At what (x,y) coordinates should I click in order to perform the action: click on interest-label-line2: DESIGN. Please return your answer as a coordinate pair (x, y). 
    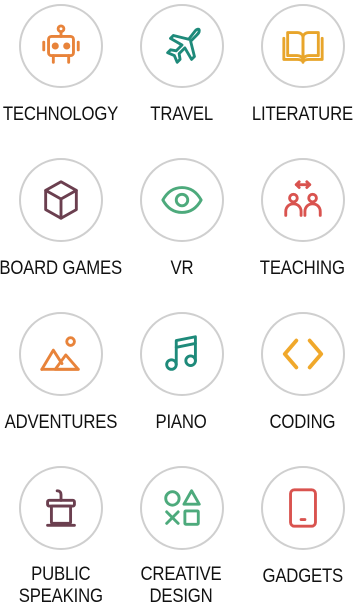
    Looking at the image, I should click on (181, 596).